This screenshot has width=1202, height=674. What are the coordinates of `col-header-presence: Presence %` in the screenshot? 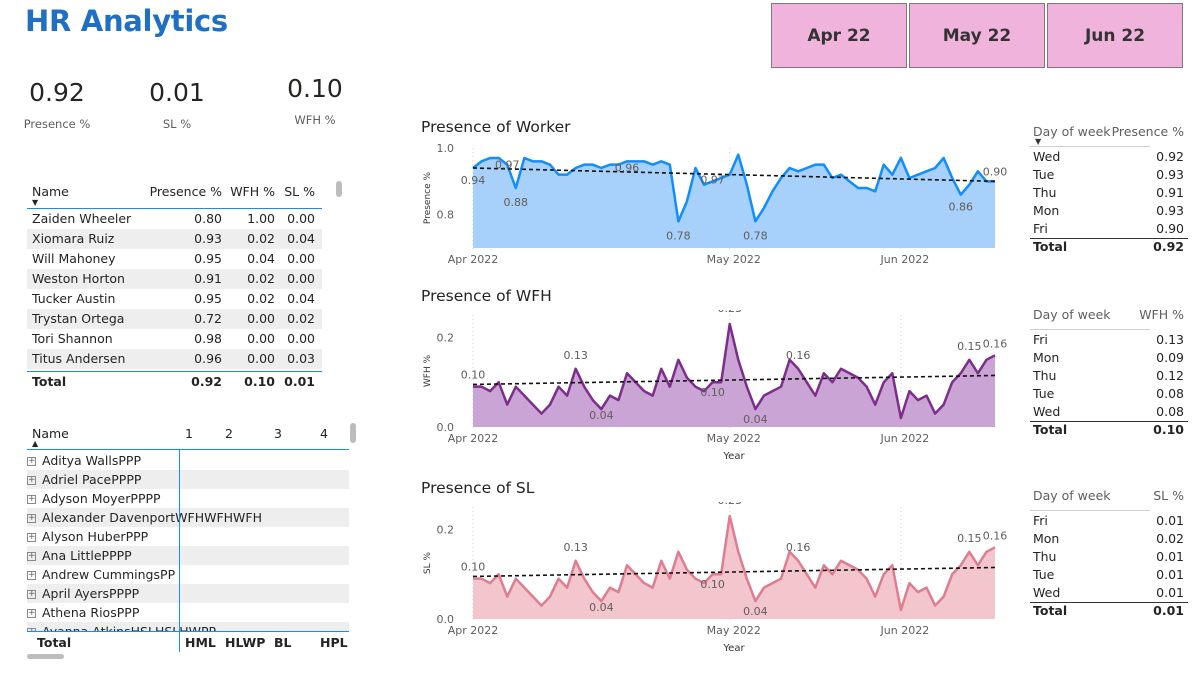 It's located at (184, 191).